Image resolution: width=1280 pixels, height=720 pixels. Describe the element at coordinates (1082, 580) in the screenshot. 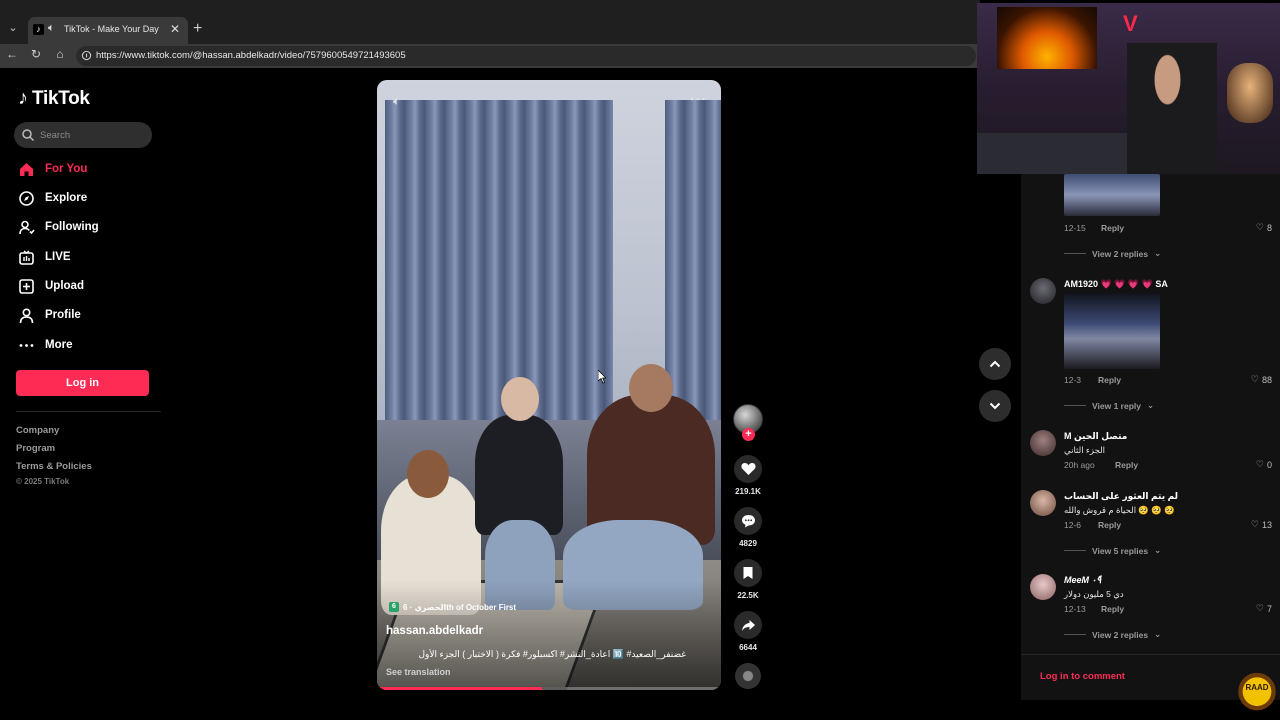

I see `comment-username: MeeM ٠ً٩` at that location.